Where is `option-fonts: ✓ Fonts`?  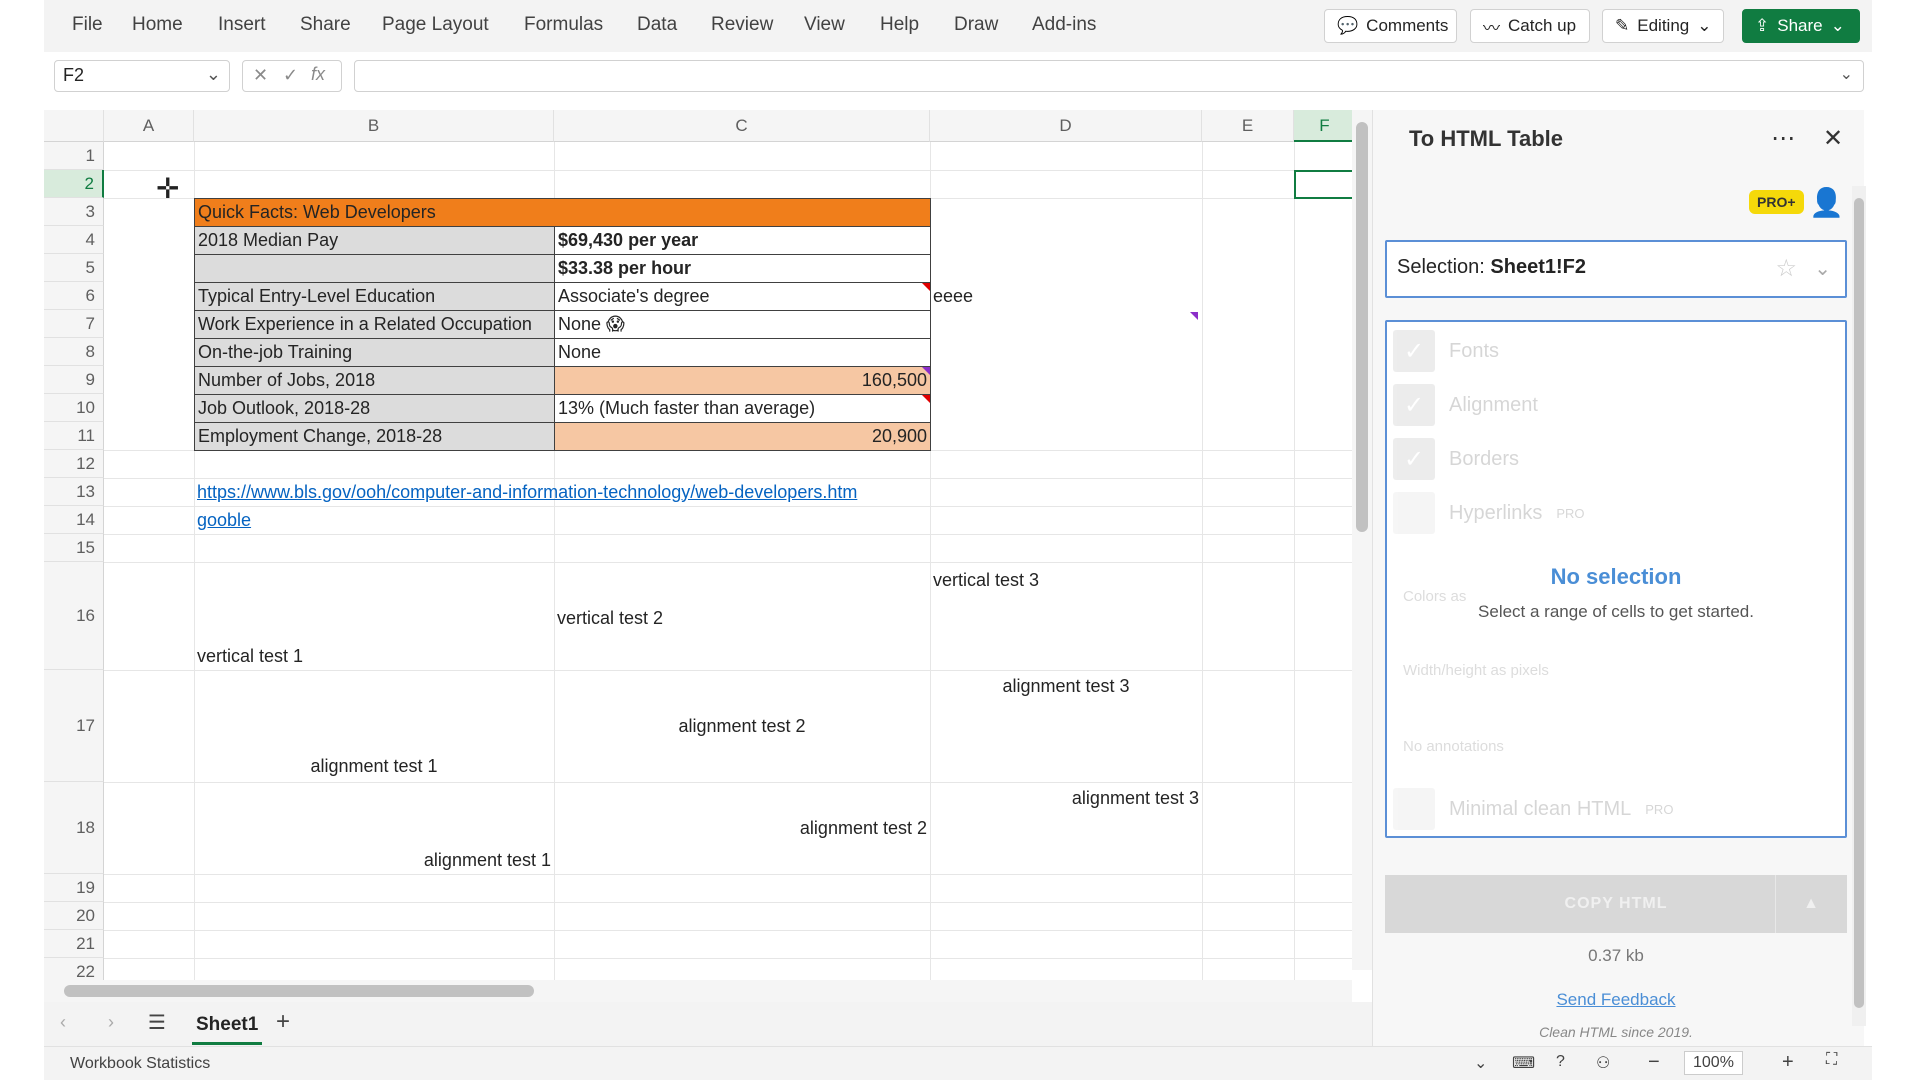
option-fonts: ✓ Fonts is located at coordinates (1446, 351).